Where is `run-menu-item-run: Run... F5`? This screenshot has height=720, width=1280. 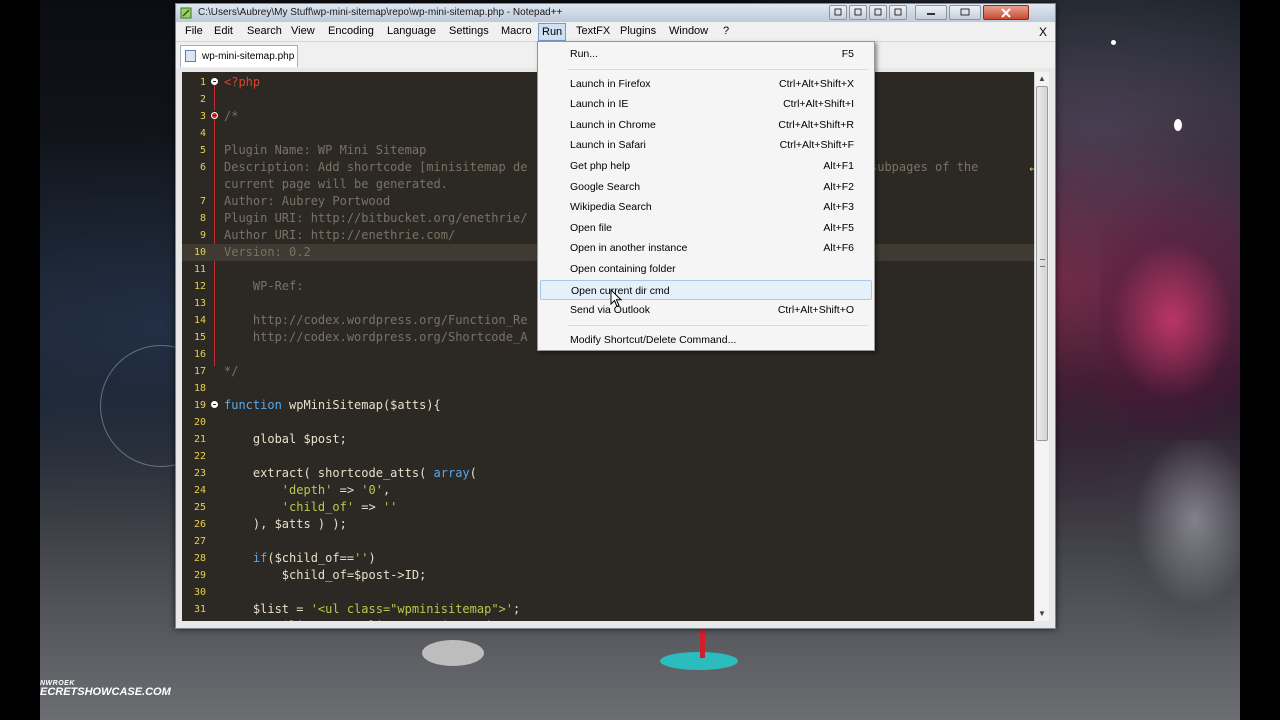 run-menu-item-run: Run... F5 is located at coordinates (706, 54).